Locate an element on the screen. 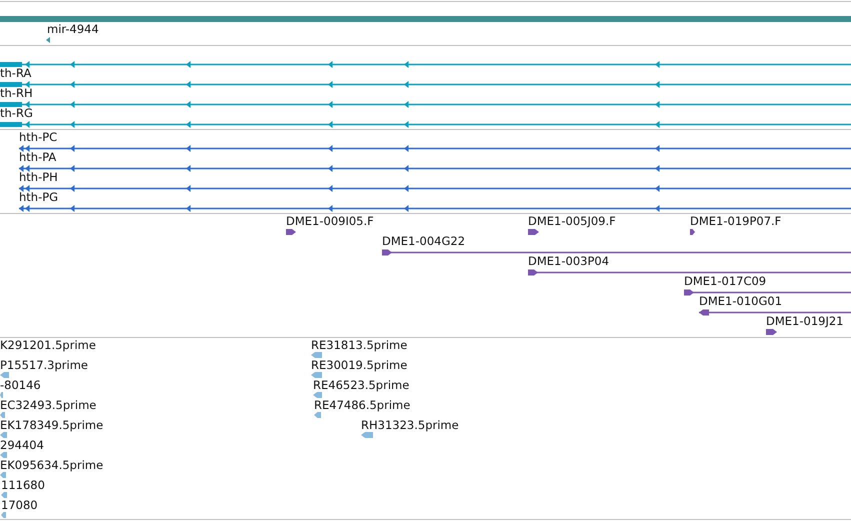 The width and height of the screenshot is (851, 521). feature-label: P15517.3prime is located at coordinates (44, 365).